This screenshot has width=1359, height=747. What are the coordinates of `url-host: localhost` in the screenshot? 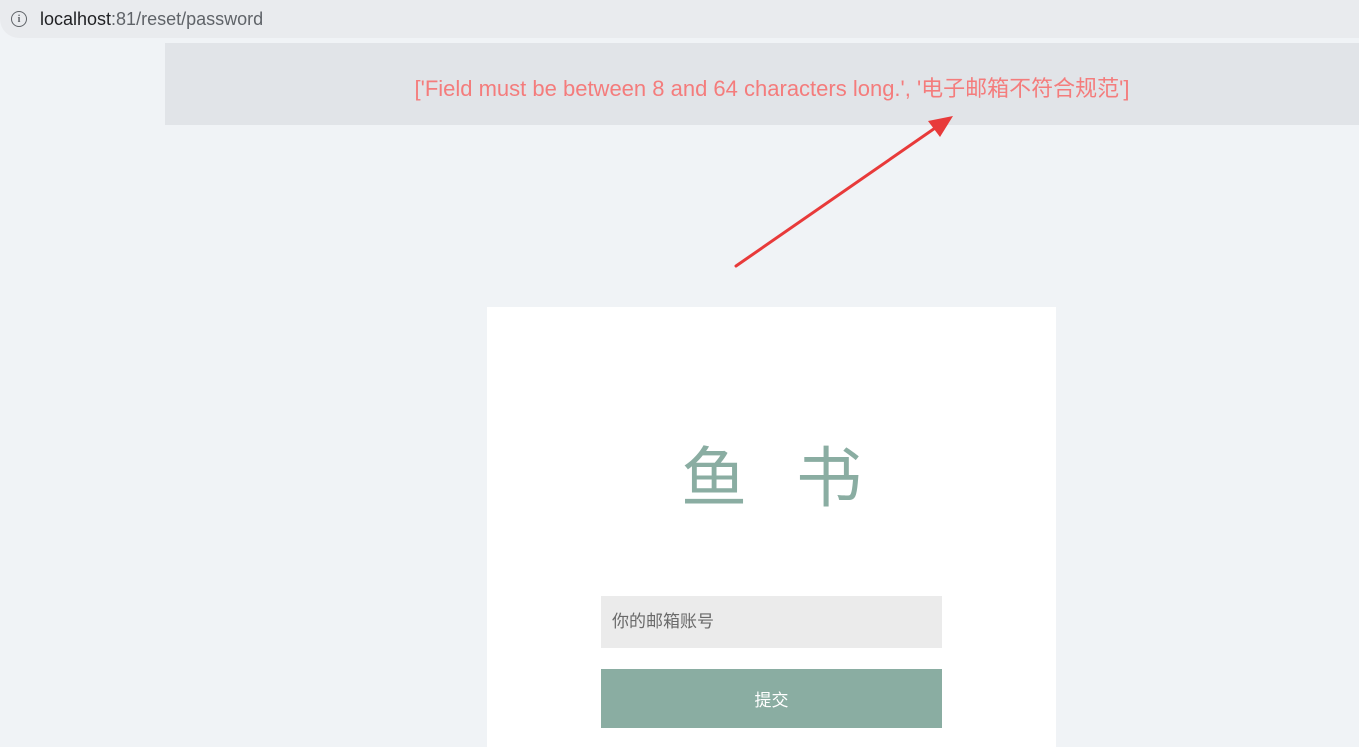 It's located at (76, 19).